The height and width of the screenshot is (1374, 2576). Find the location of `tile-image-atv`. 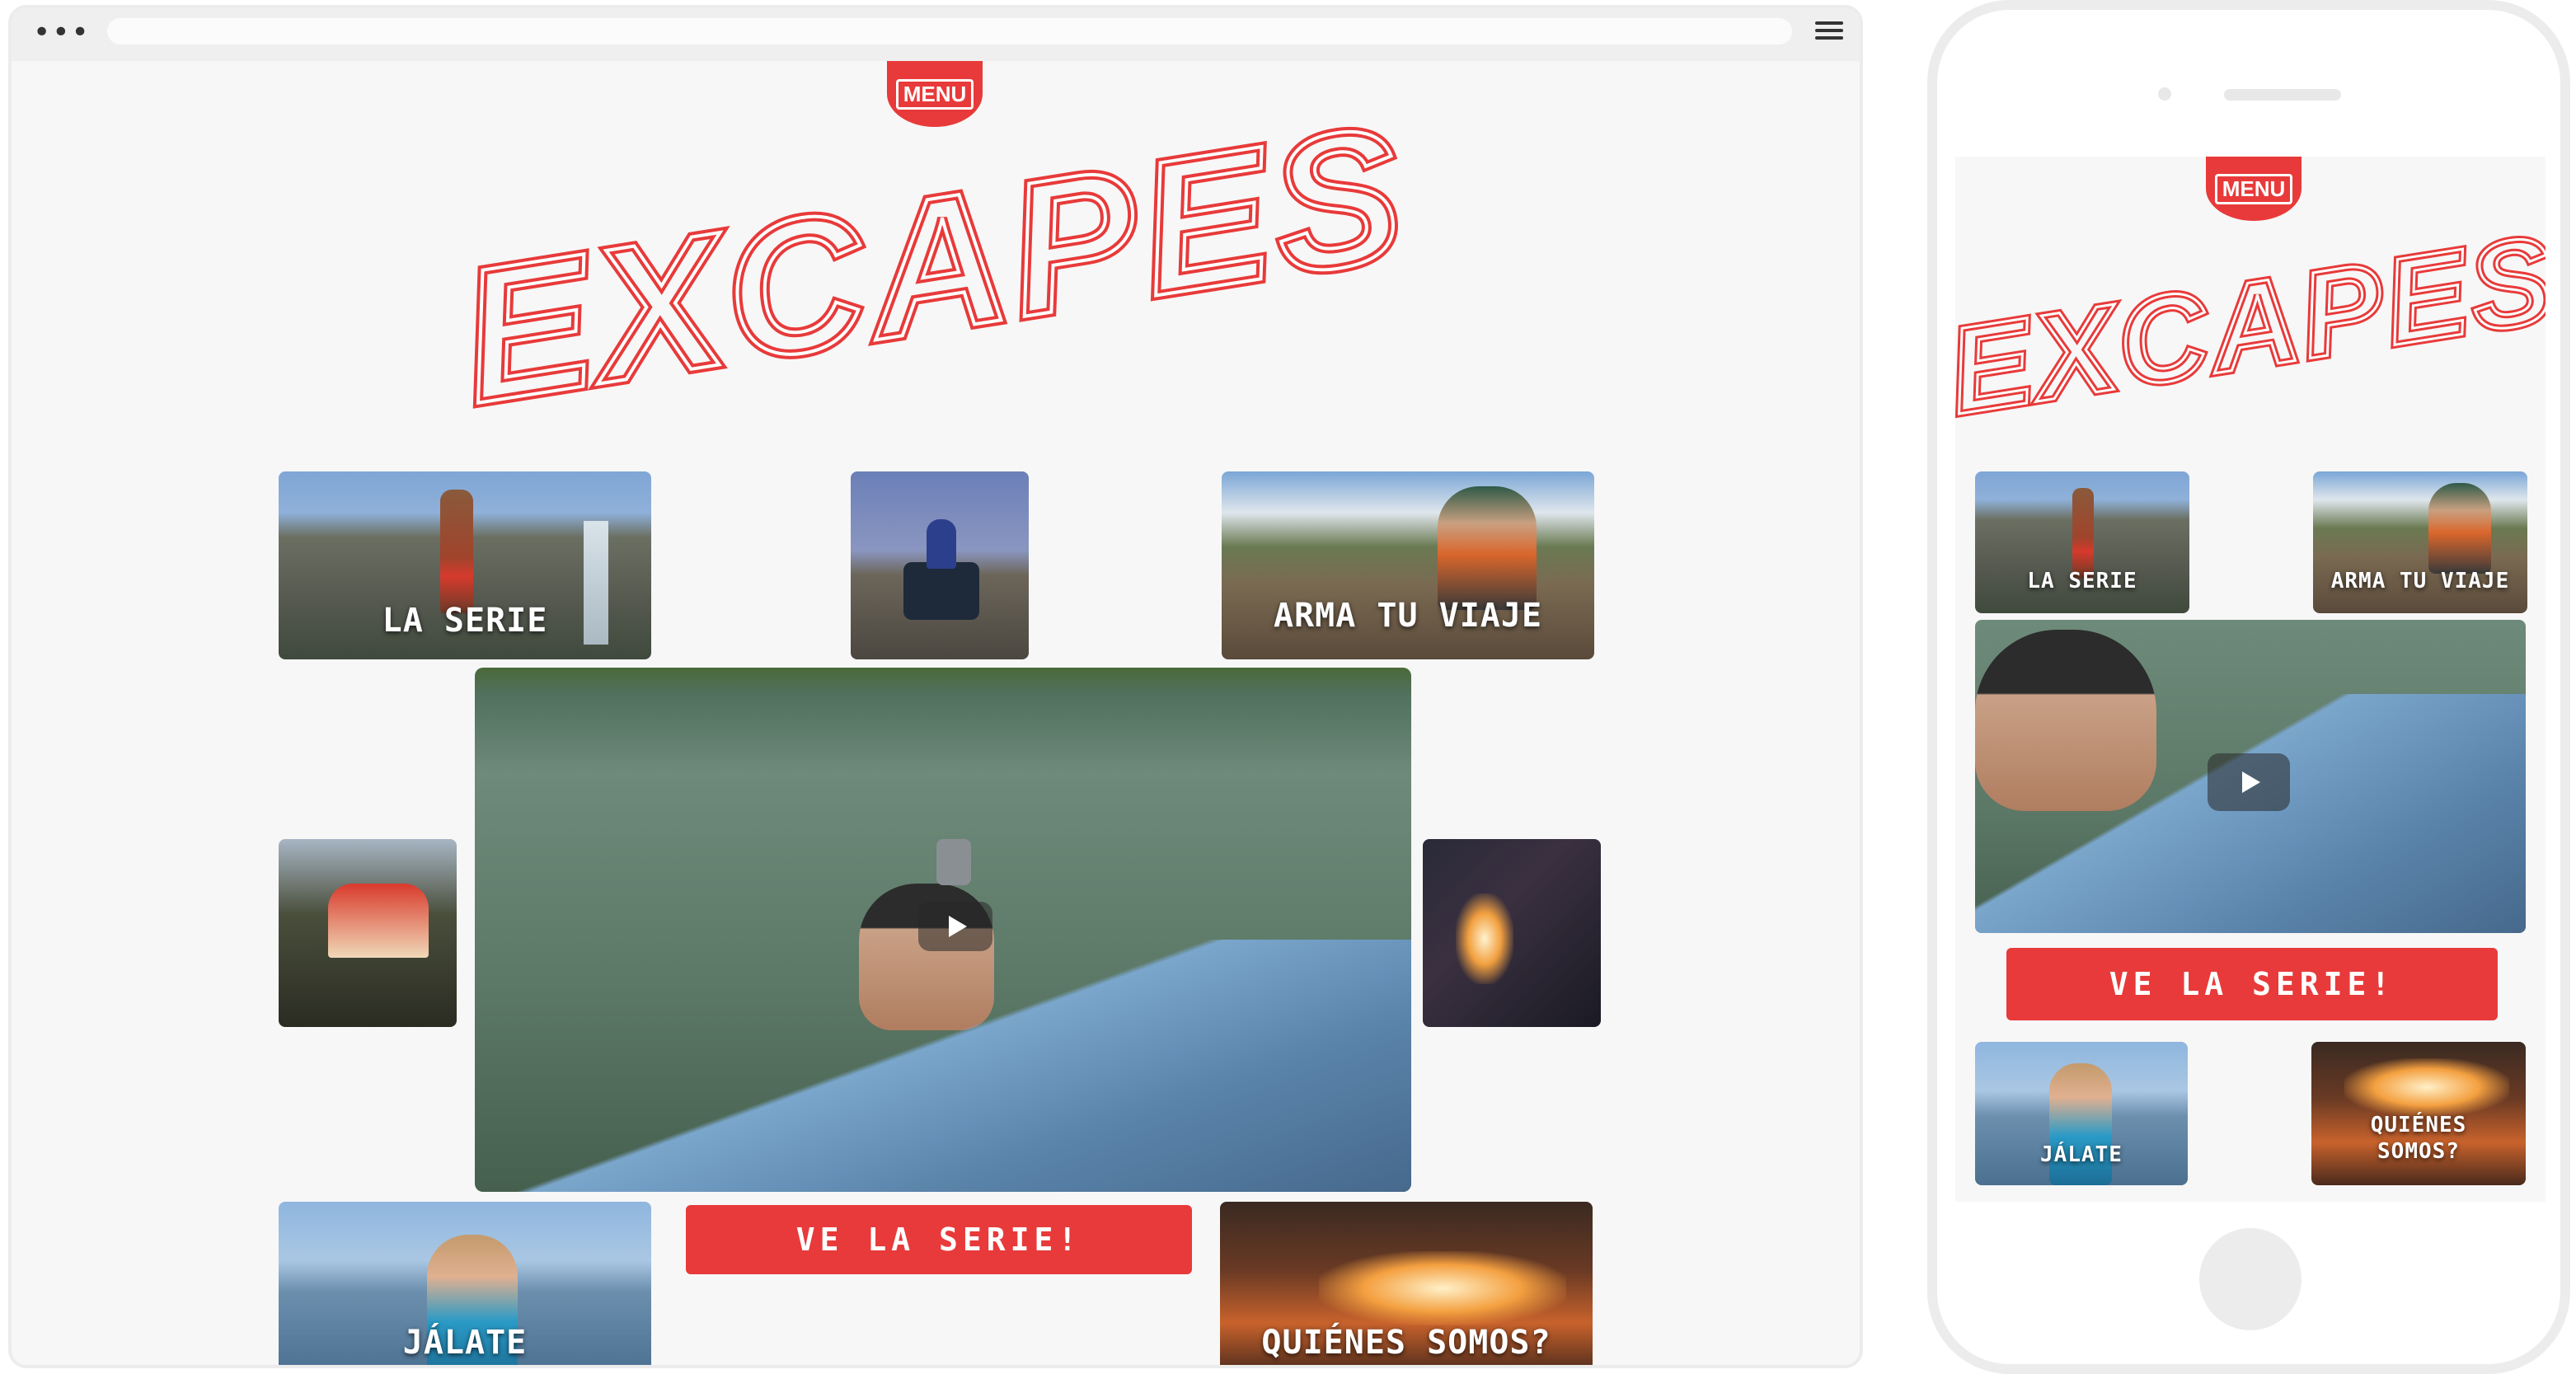

tile-image-atv is located at coordinates (941, 591).